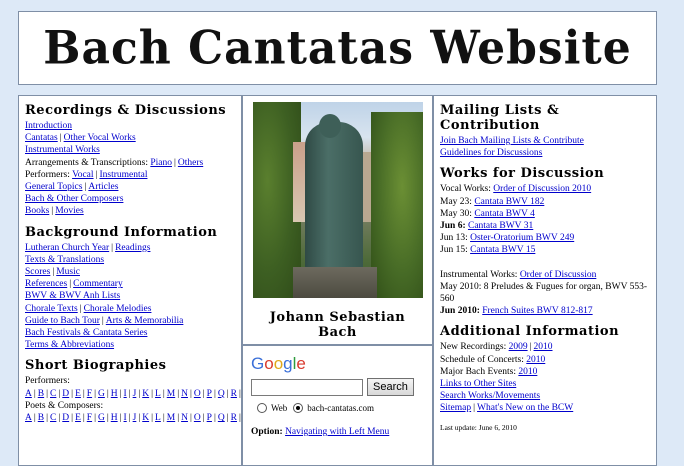  Describe the element at coordinates (209, 418) in the screenshot. I see `composers-letter-p: P` at that location.